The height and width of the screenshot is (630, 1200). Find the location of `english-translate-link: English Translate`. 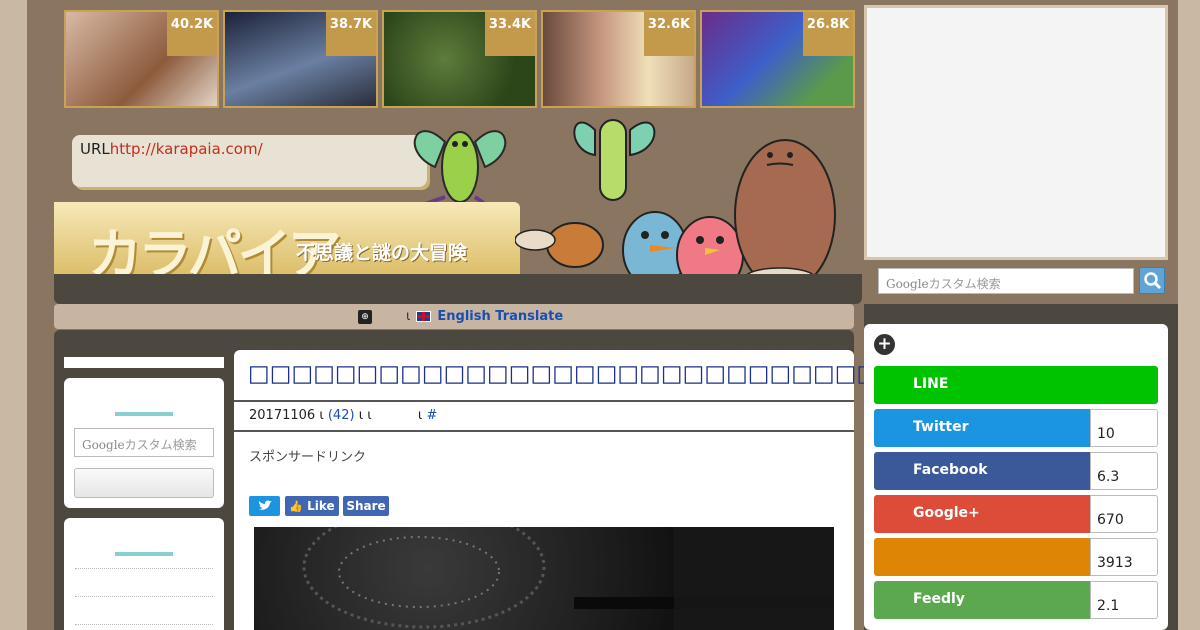

english-translate-link: English Translate is located at coordinates (500, 316).